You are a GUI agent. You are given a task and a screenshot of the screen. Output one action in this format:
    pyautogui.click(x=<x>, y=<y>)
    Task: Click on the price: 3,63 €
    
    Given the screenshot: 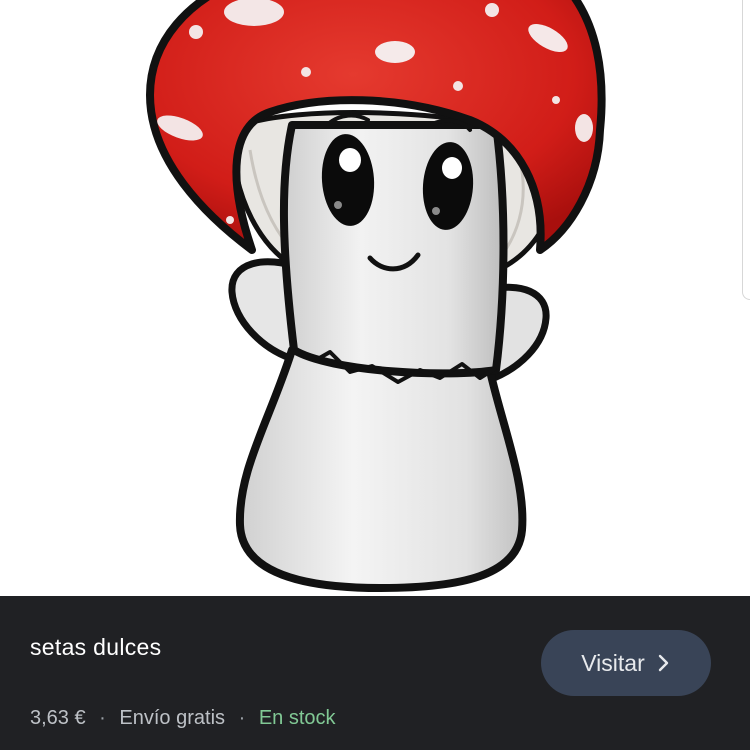 What is the action you would take?
    pyautogui.click(x=58, y=718)
    